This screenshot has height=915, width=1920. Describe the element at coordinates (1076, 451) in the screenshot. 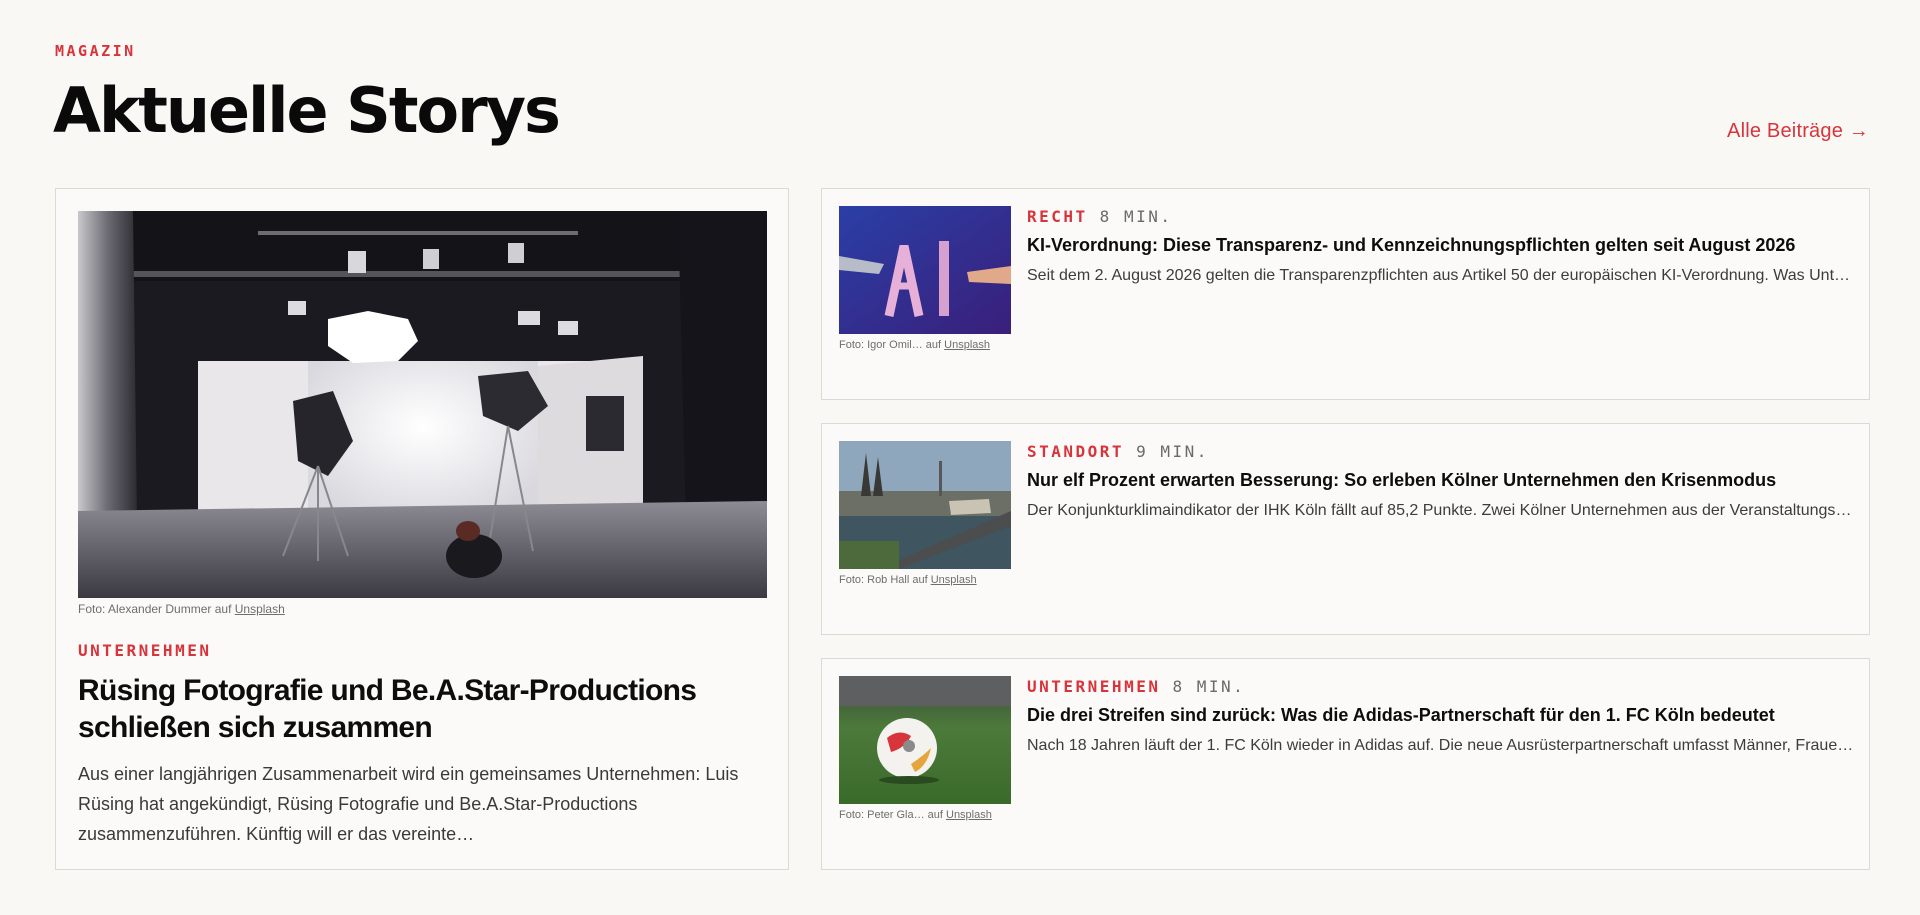

I see `article-category: STANDORT` at that location.